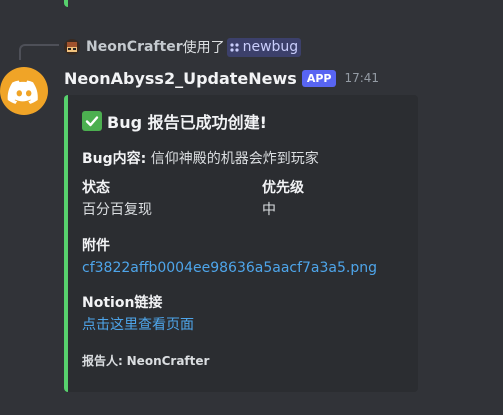 This screenshot has width=503, height=415. I want to click on reply-connector-line, so click(39, 52).